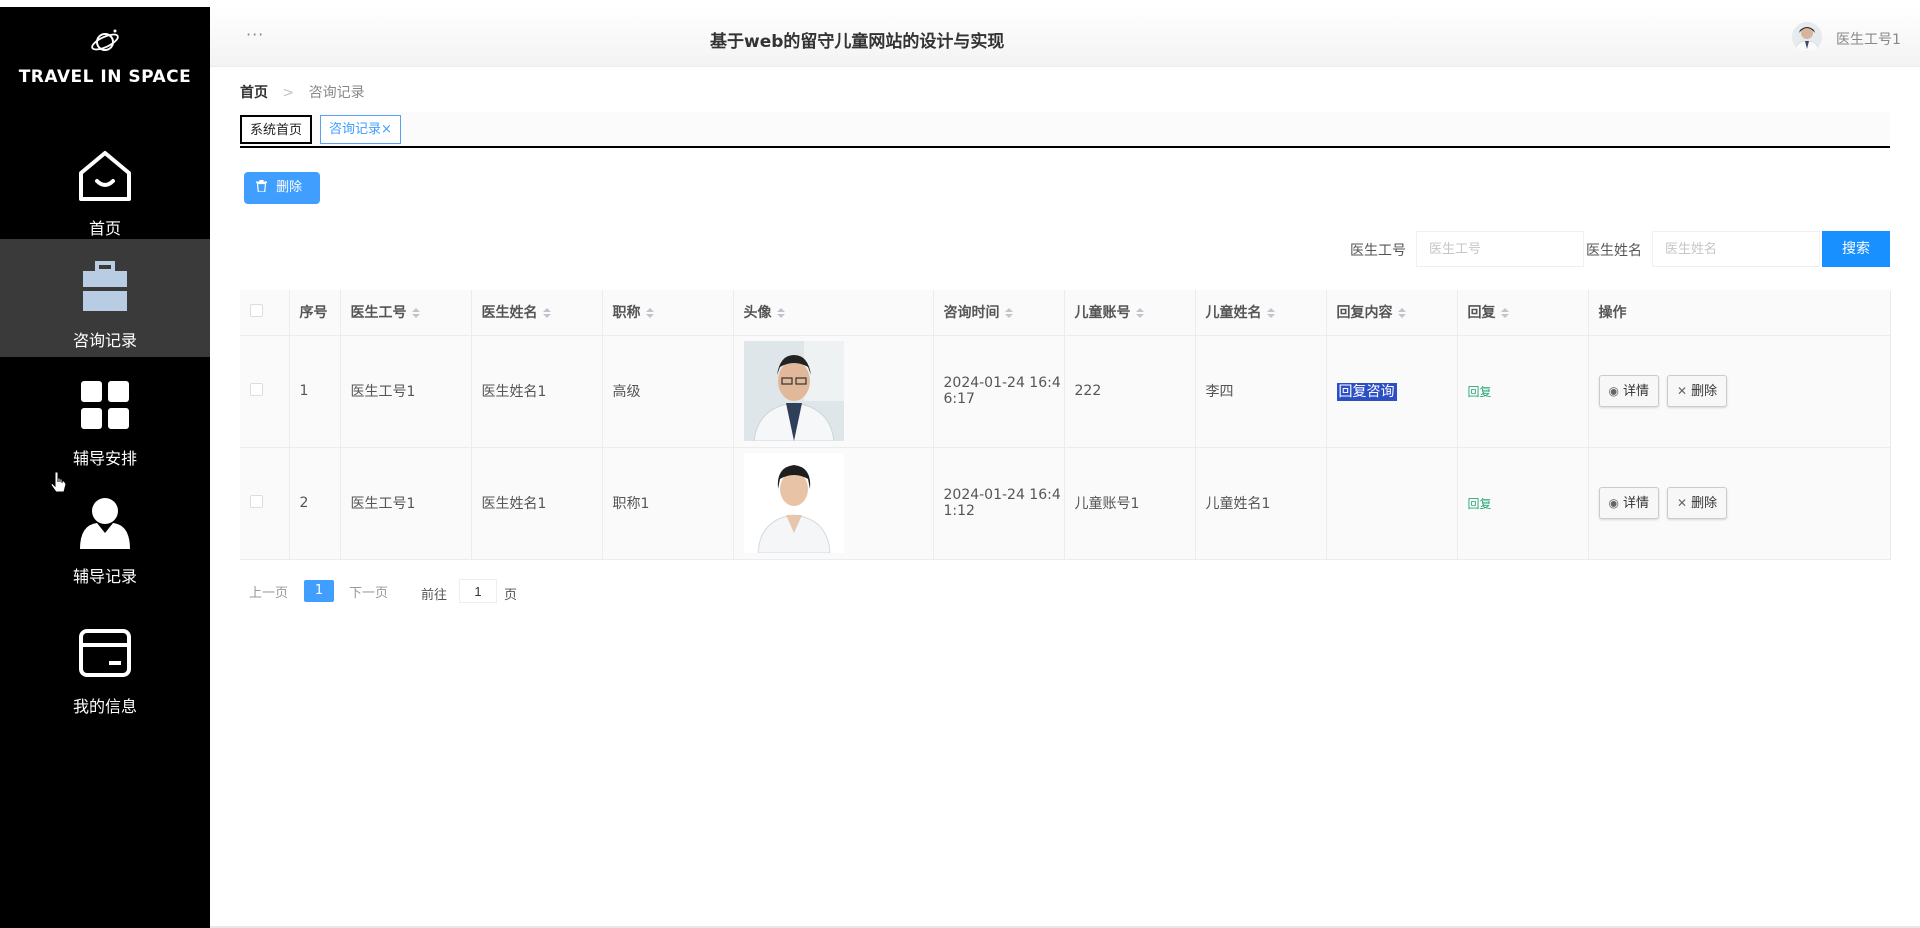 Image resolution: width=1920 pixels, height=928 pixels. Describe the element at coordinates (406, 391) in the screenshot. I see `doctor-id-cell: 医生工号1` at that location.